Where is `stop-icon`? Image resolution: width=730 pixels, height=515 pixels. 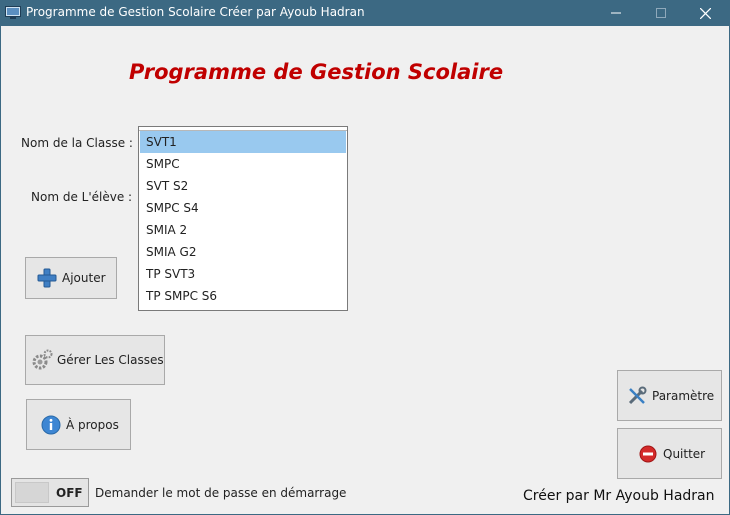
stop-icon is located at coordinates (648, 454).